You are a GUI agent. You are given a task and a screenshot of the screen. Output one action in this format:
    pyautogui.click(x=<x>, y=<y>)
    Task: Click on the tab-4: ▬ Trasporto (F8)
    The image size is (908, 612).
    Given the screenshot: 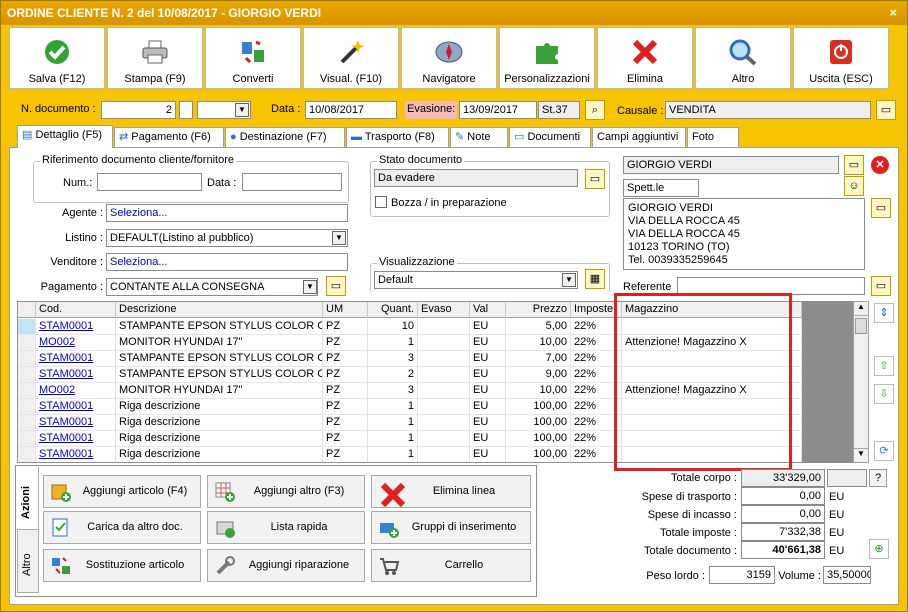 What is the action you would take?
    pyautogui.click(x=397, y=137)
    